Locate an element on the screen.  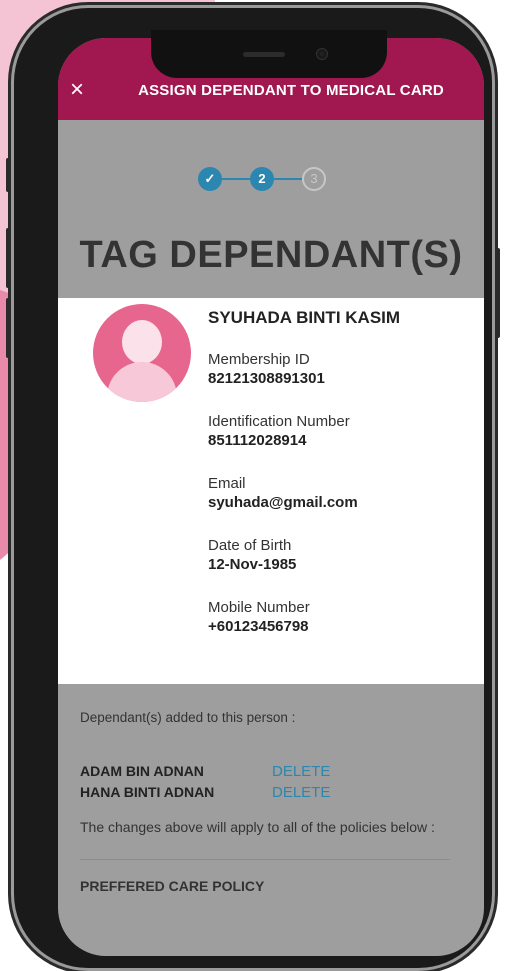
policy-title: PREFFERED CARE POLICY is located at coordinates (172, 886).